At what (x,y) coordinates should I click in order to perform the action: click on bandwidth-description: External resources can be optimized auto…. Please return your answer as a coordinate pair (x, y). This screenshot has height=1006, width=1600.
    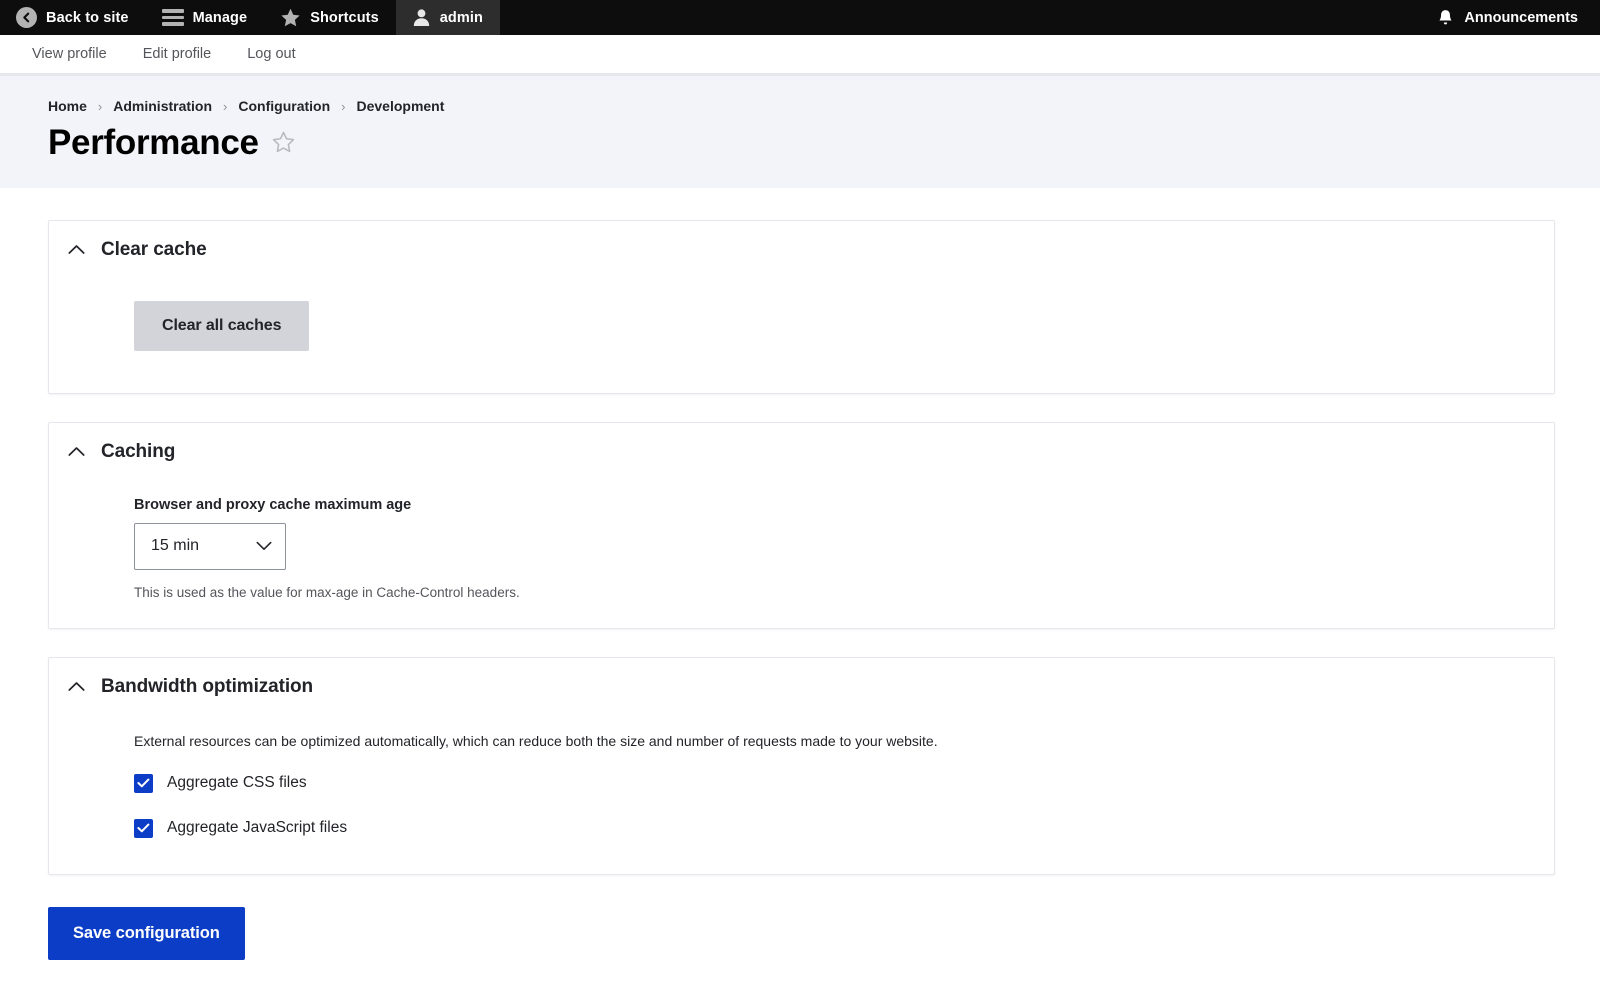
    Looking at the image, I should click on (536, 740).